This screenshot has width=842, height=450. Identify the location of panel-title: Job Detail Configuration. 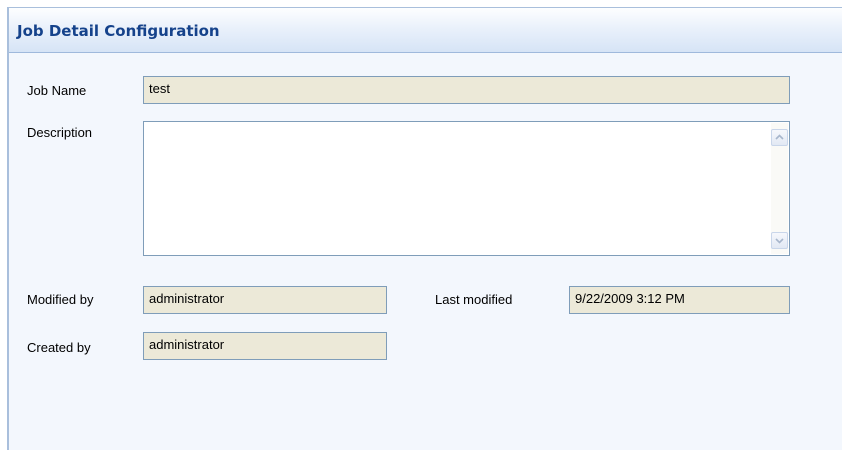
(118, 31).